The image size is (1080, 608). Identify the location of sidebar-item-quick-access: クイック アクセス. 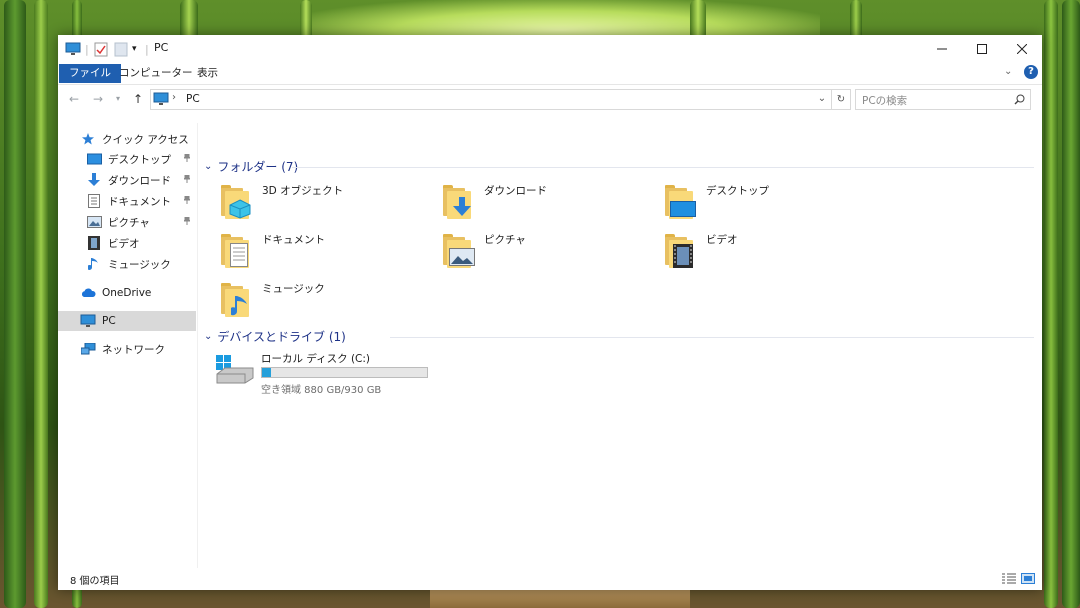
(138, 139).